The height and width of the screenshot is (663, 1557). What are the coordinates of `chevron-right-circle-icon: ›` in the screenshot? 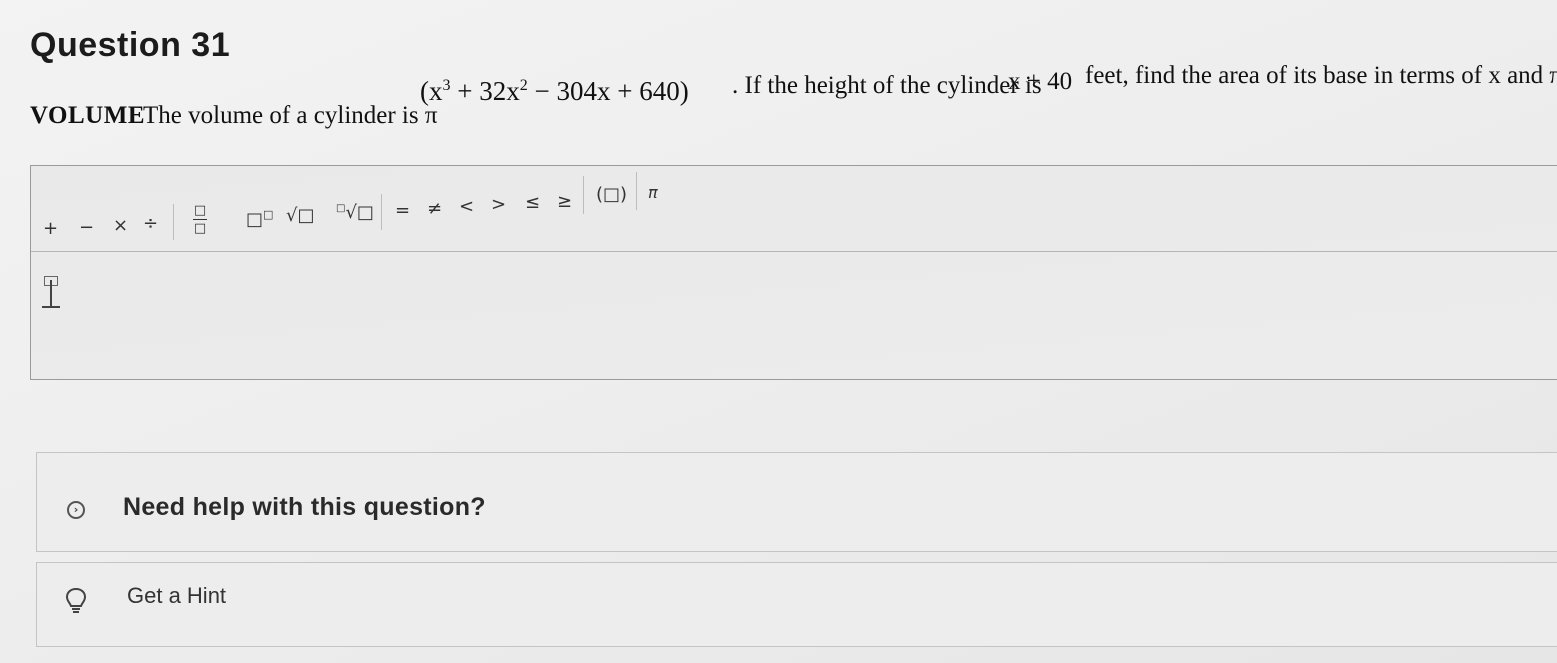 It's located at (76, 510).